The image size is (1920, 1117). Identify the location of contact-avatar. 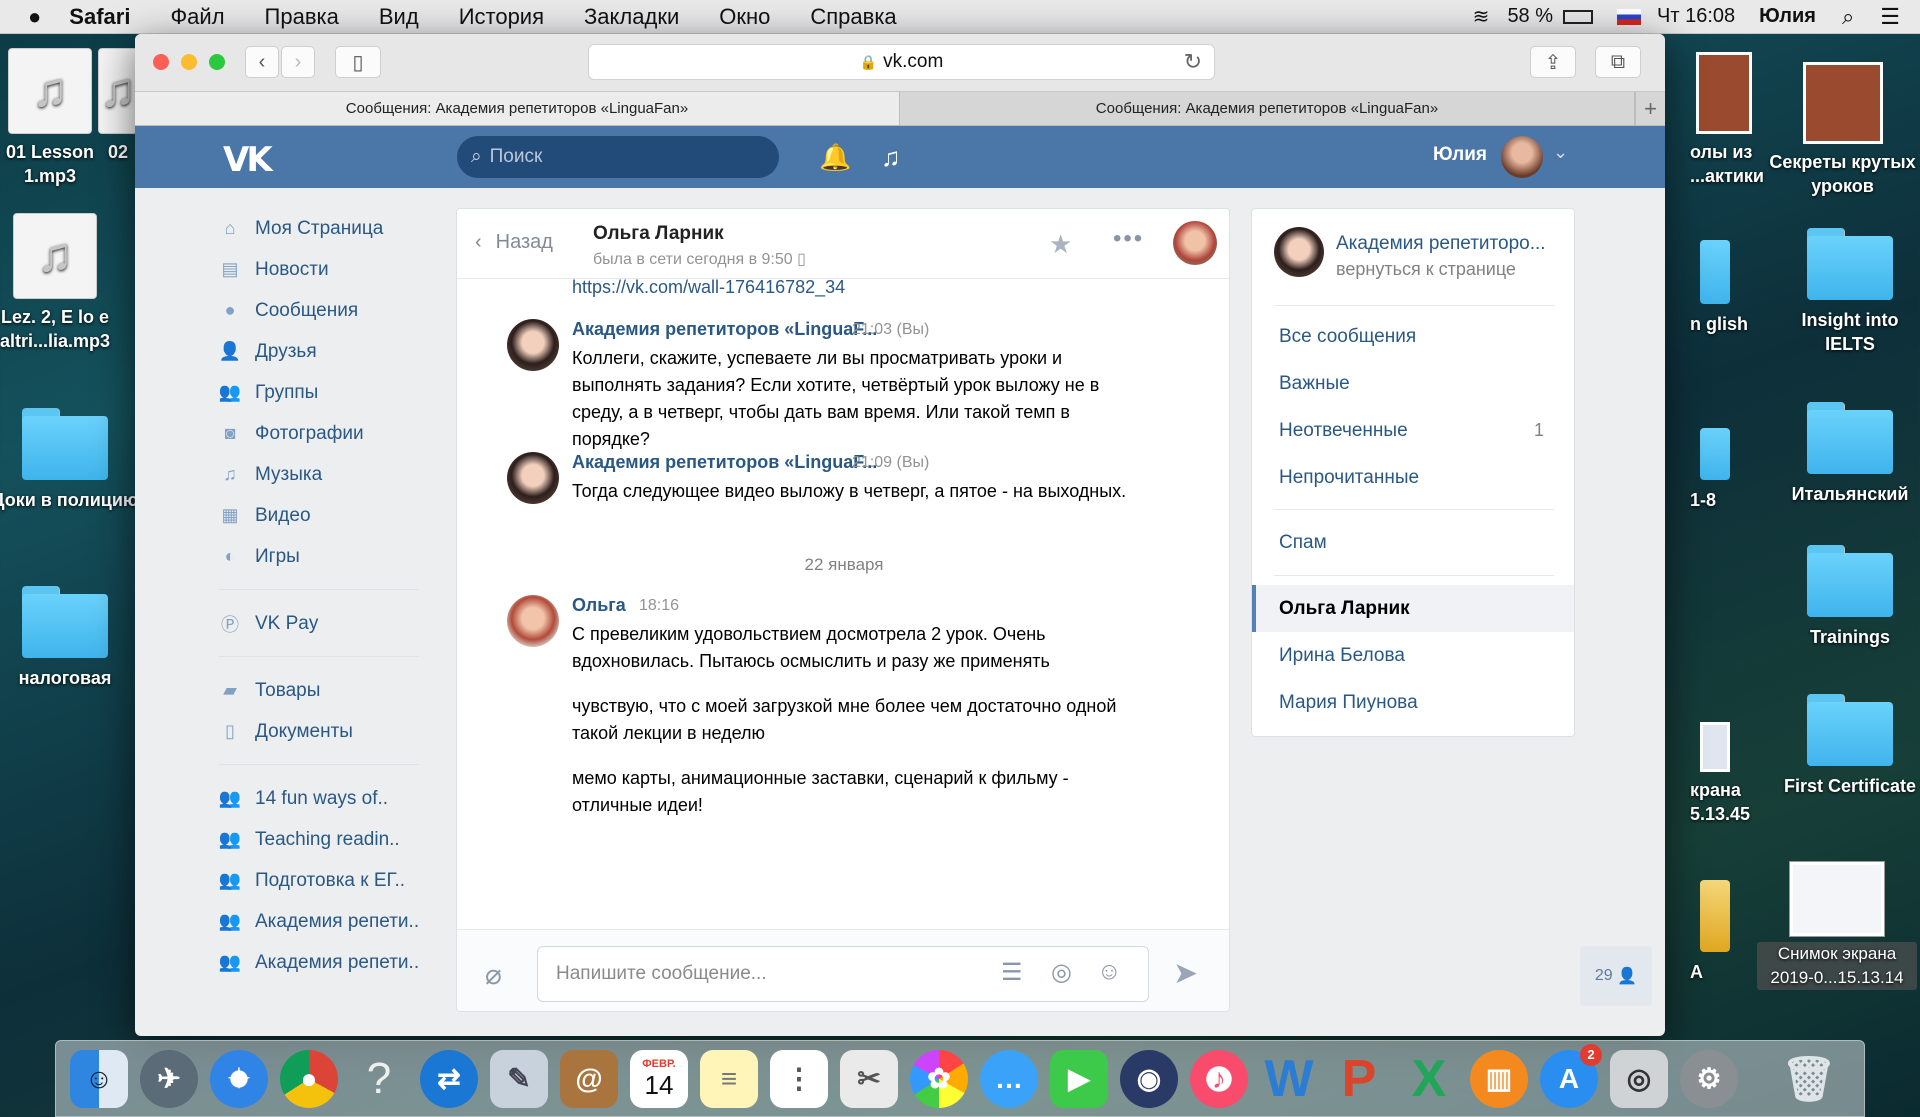
(1195, 243).